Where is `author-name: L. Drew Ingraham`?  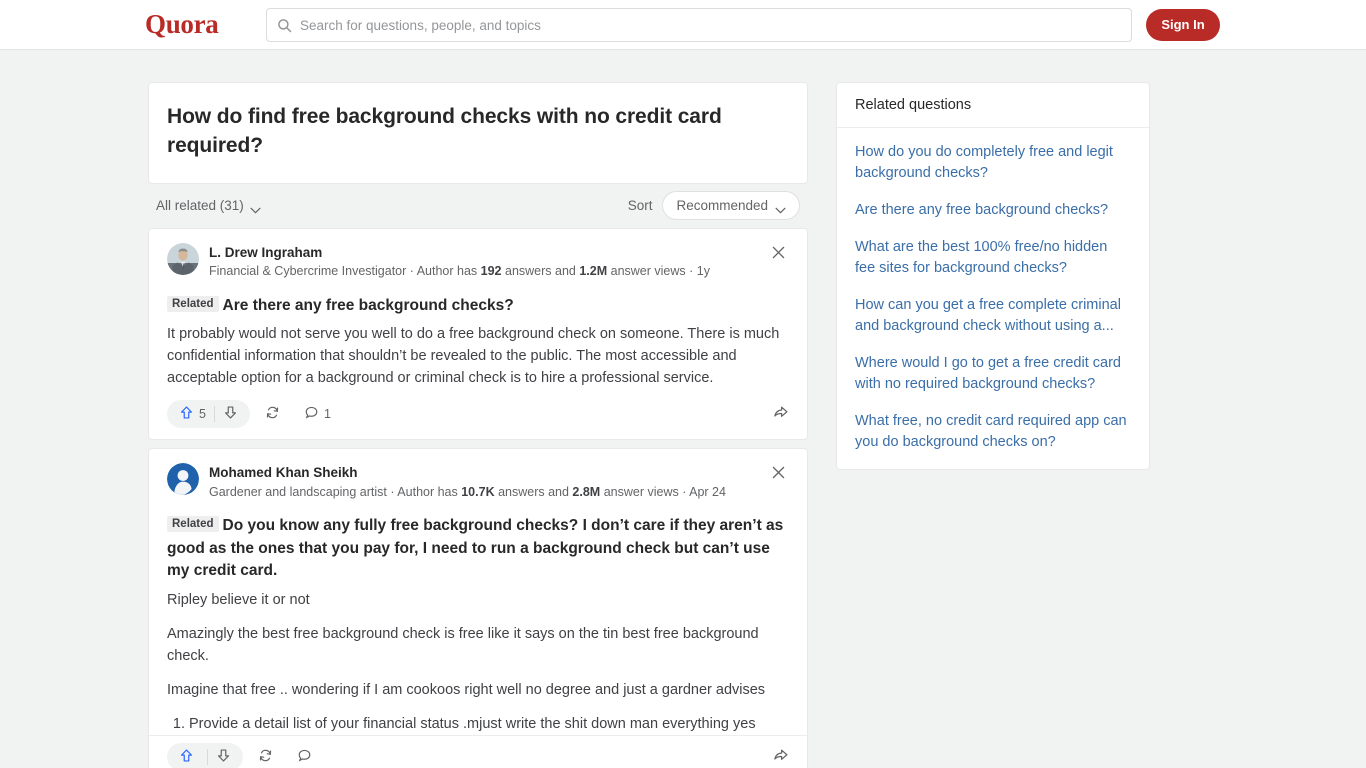
author-name: L. Drew Ingraham is located at coordinates (483, 253).